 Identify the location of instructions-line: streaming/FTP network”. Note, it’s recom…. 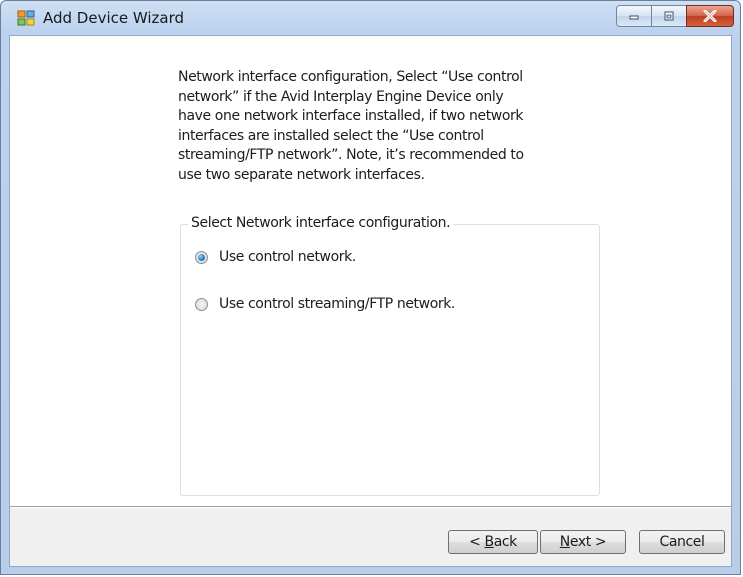
(351, 155).